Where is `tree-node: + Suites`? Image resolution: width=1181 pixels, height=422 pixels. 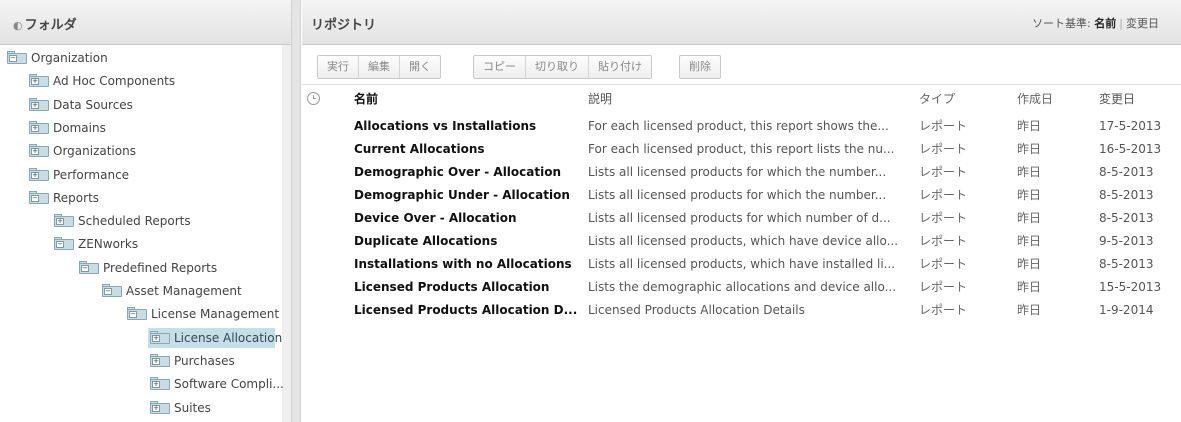
tree-node: + Suites is located at coordinates (179, 408).